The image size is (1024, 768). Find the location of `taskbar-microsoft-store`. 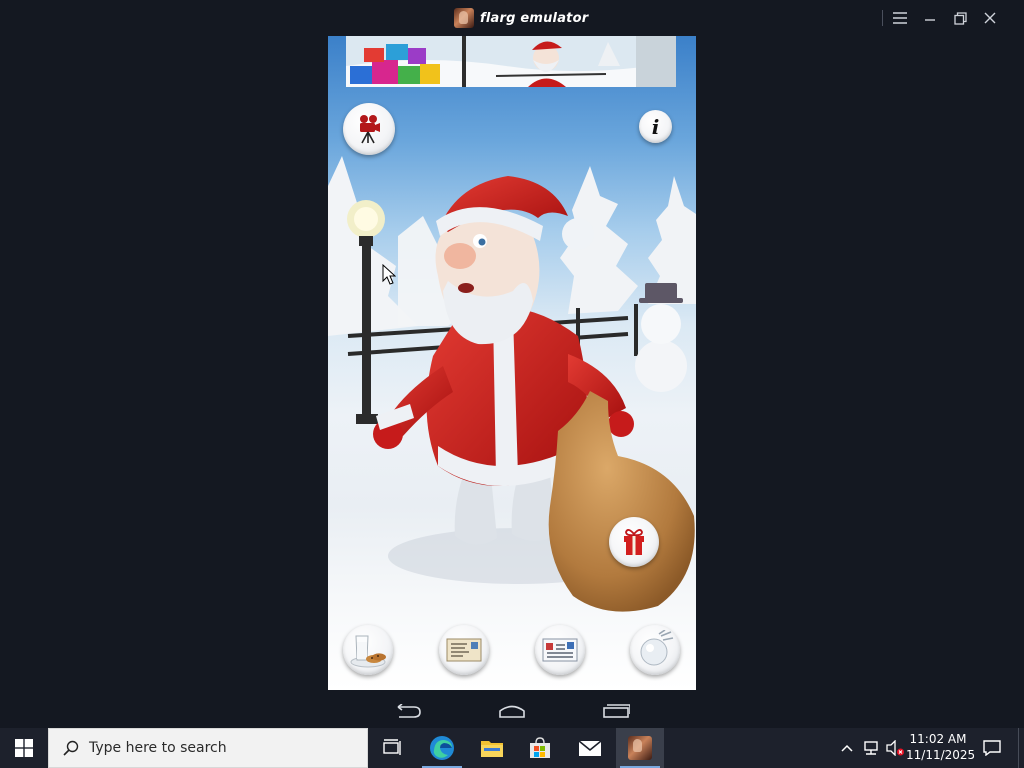

taskbar-microsoft-store is located at coordinates (540, 748).